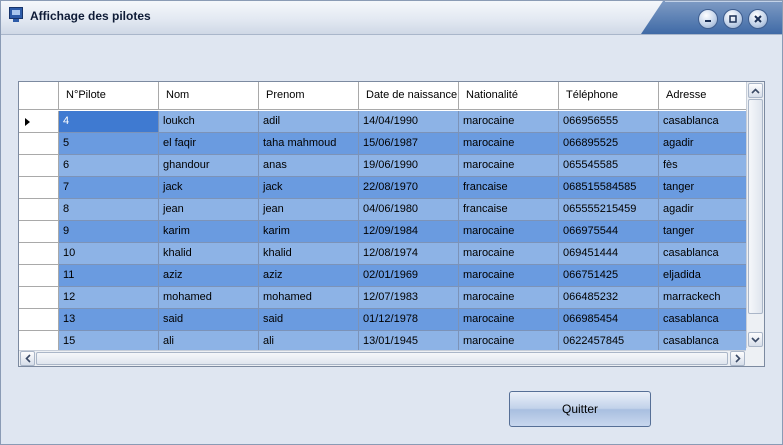 The width and height of the screenshot is (783, 445). I want to click on cell-prenom: jean, so click(309, 210).